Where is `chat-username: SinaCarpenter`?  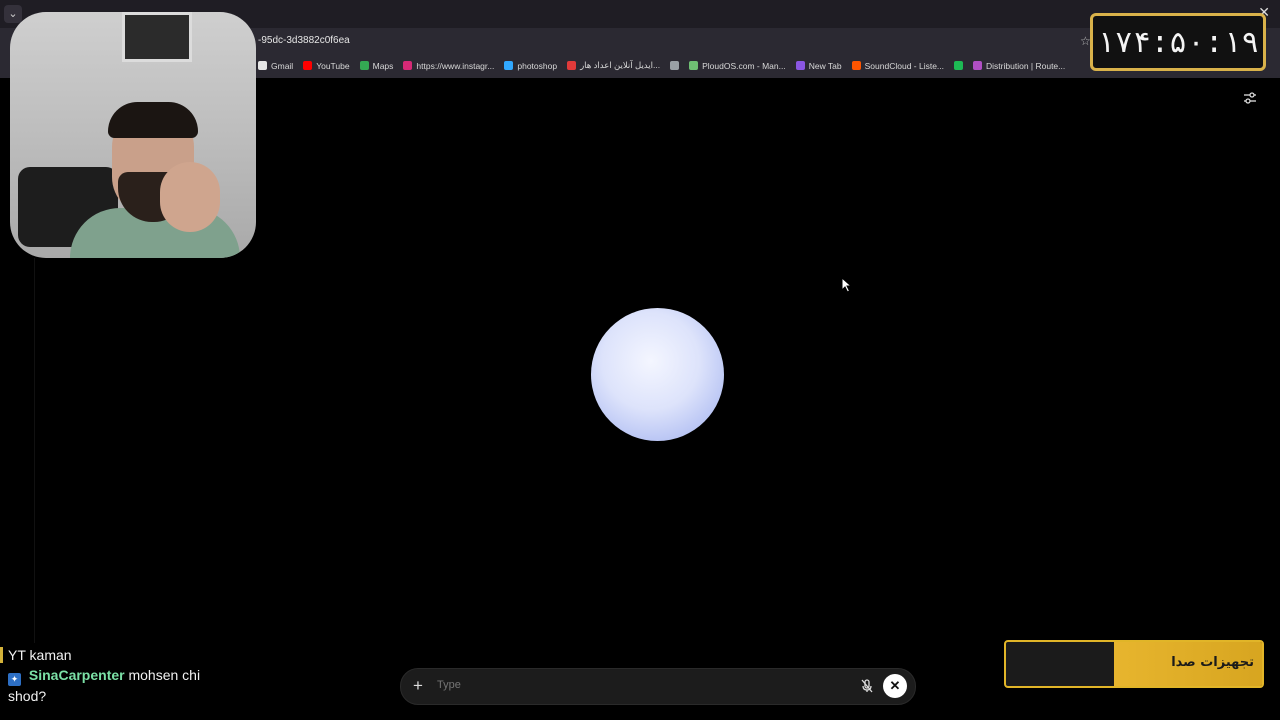
chat-username: SinaCarpenter is located at coordinates (76, 675).